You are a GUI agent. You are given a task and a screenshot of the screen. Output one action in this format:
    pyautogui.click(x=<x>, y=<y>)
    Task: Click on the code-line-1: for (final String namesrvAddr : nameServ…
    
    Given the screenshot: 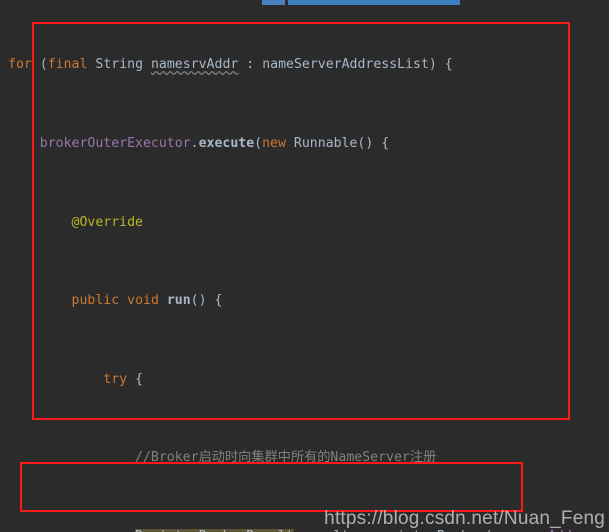 What is the action you would take?
    pyautogui.click(x=304, y=65)
    